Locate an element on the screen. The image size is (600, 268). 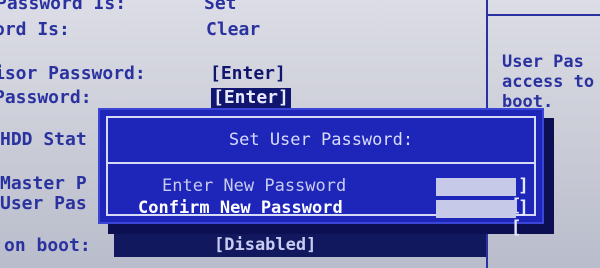
help-line-1: User Pas is located at coordinates (543, 62).